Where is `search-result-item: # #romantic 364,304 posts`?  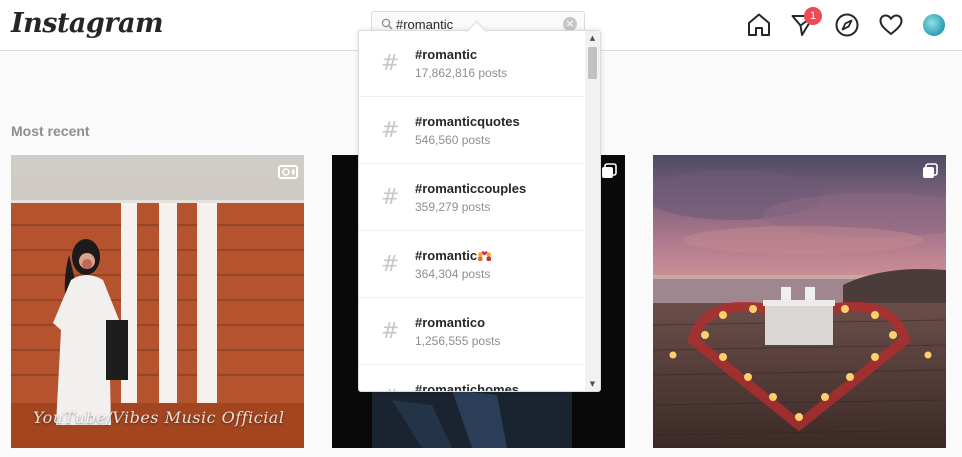 search-result-item: # #romantic 364,304 posts is located at coordinates (472, 265).